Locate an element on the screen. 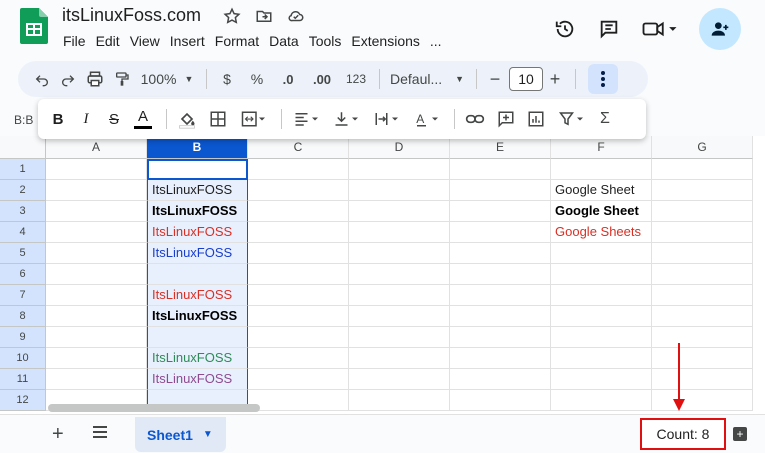 This screenshot has width=765, height=453. vertical-align-icon is located at coordinates (346, 119).